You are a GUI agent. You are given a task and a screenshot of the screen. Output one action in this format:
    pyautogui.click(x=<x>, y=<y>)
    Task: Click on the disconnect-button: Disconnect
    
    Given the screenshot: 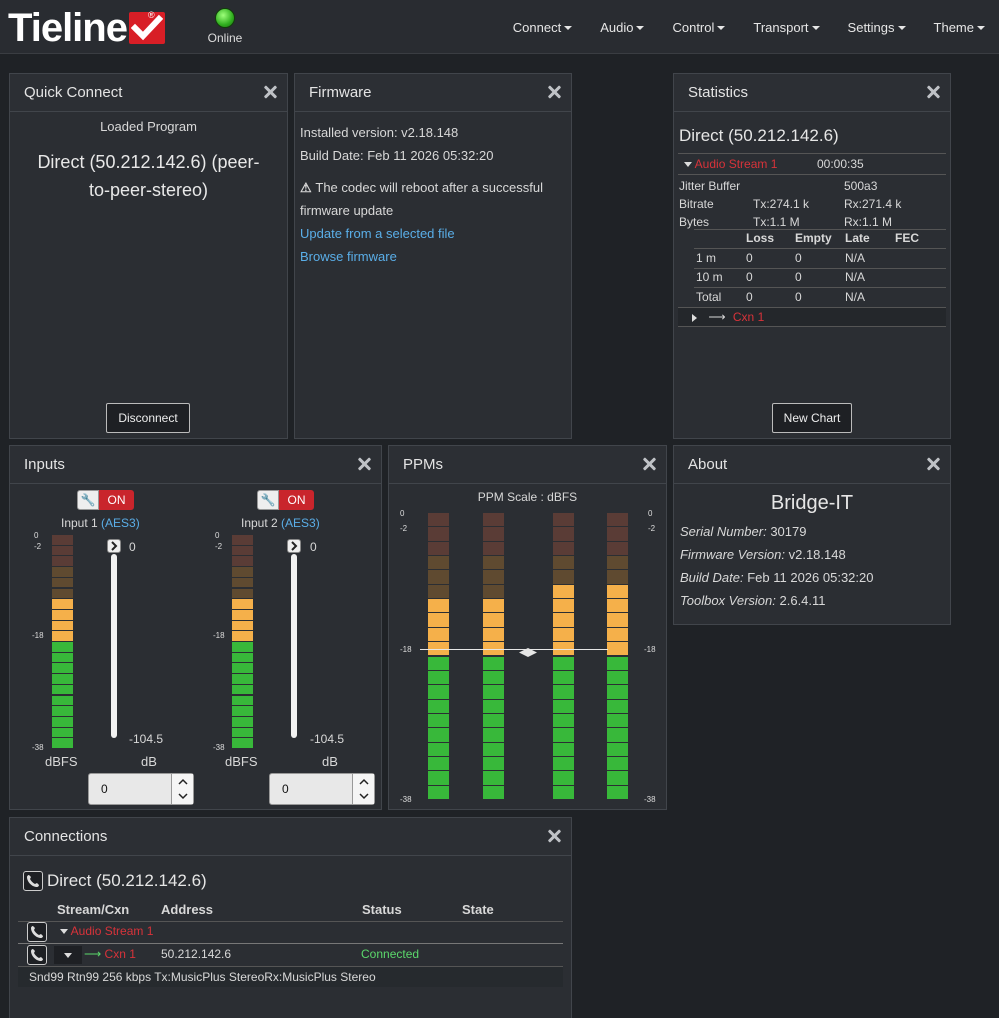 What is the action you would take?
    pyautogui.click(x=148, y=418)
    